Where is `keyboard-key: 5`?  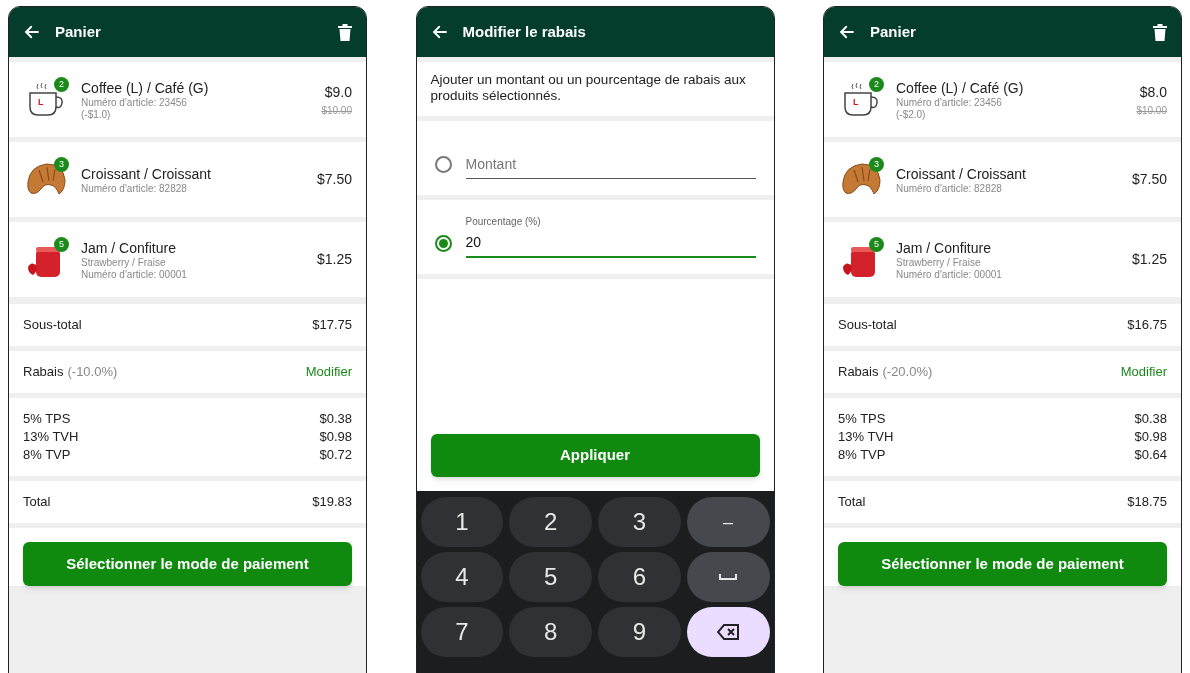 keyboard-key: 5 is located at coordinates (550, 577).